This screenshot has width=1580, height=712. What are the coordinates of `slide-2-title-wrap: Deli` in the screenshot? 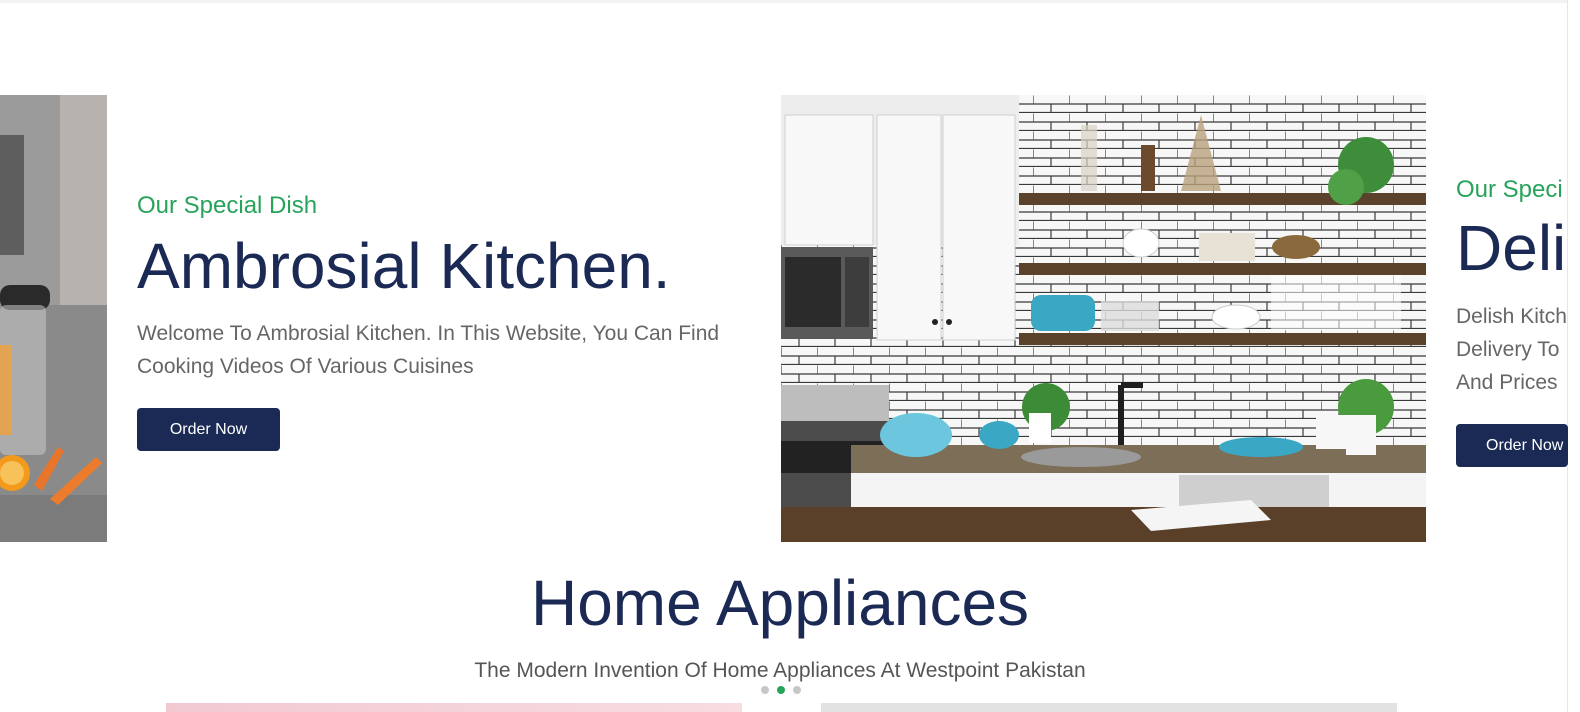 It's located at (1511, 248).